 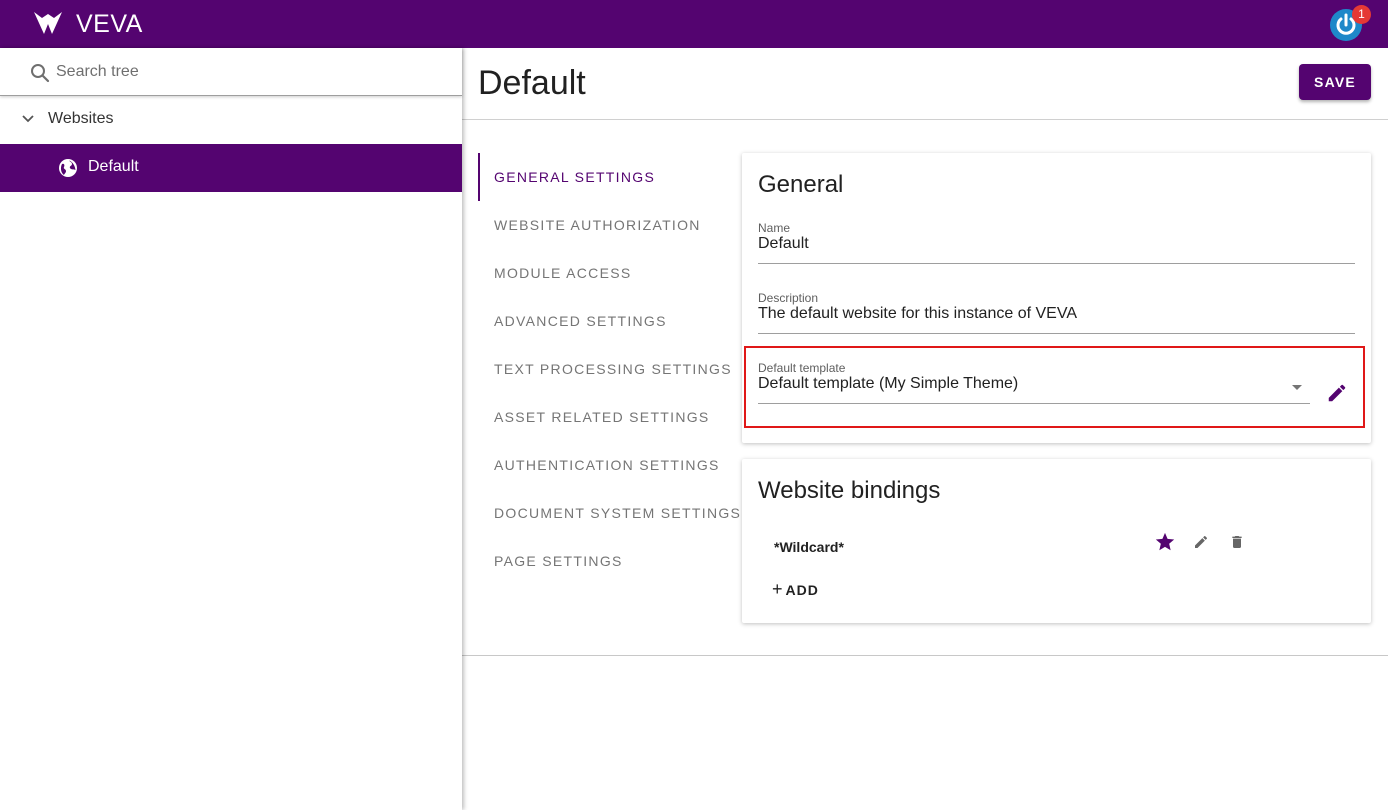 I want to click on page-title: Default, so click(x=532, y=83).